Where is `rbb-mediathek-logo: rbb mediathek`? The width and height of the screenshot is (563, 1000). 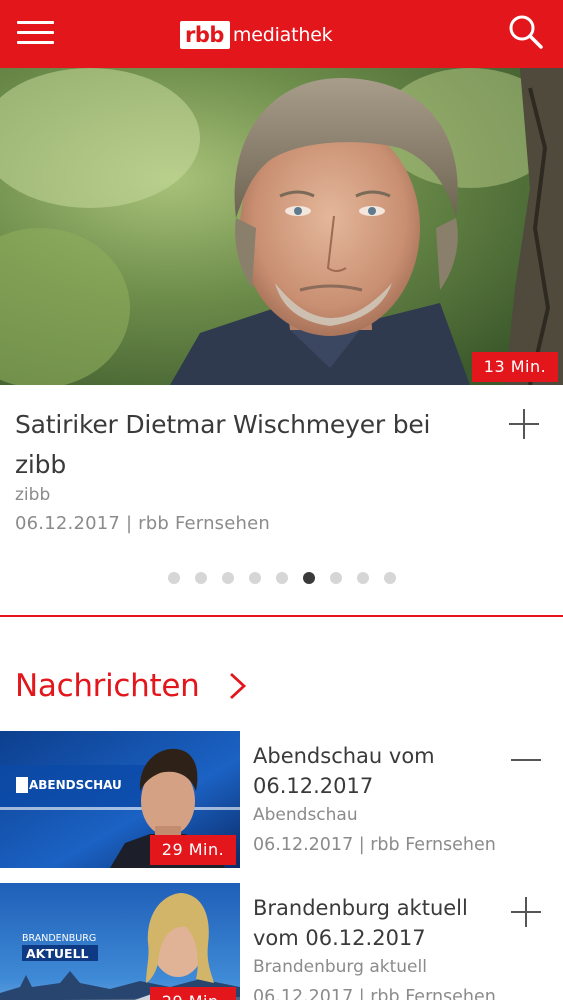
rbb-mediathek-logo: rbb mediathek is located at coordinates (256, 35).